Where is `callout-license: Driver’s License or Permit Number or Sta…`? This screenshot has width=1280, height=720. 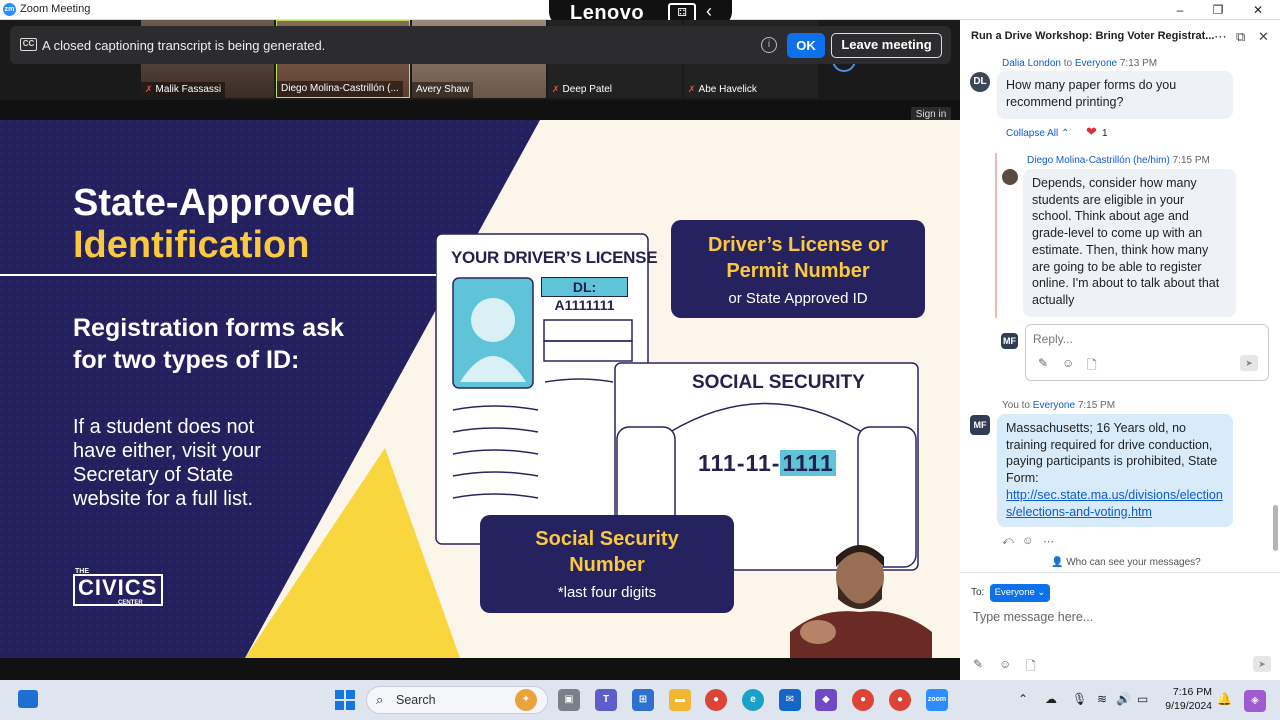 callout-license: Driver’s License or Permit Number or Sta… is located at coordinates (798, 269).